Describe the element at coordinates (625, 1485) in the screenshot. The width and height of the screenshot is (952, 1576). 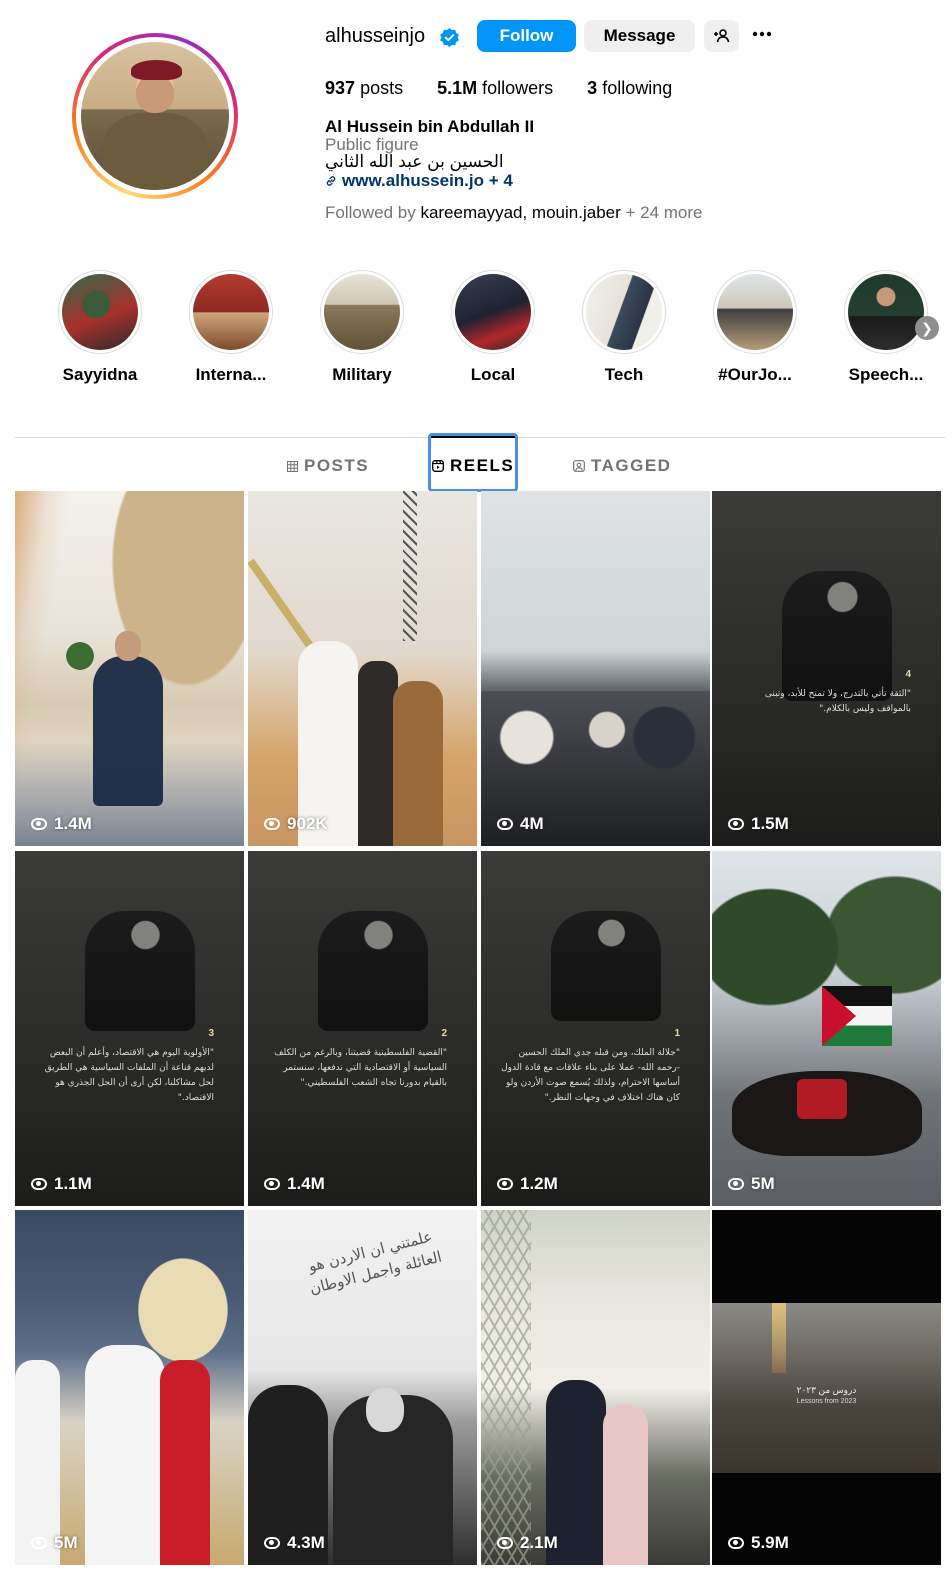
I see `reel-image-person-pink` at that location.